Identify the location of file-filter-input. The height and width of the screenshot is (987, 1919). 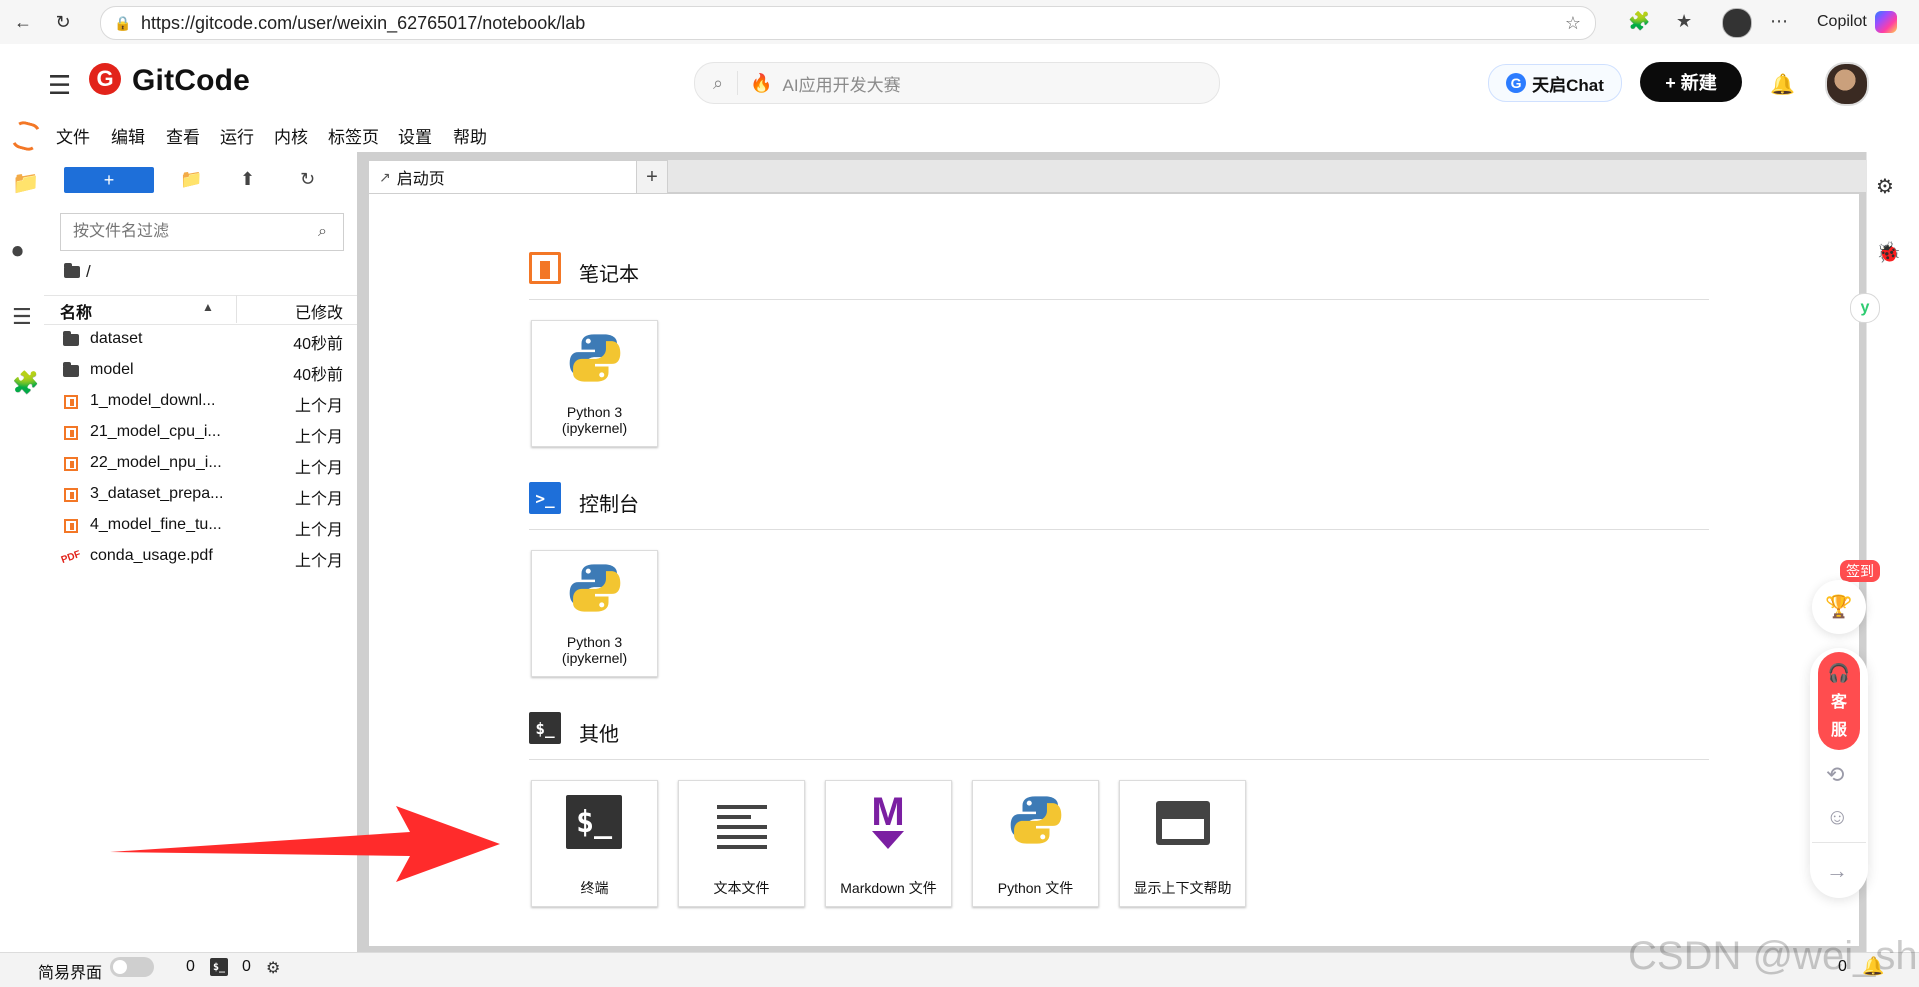
(183, 232).